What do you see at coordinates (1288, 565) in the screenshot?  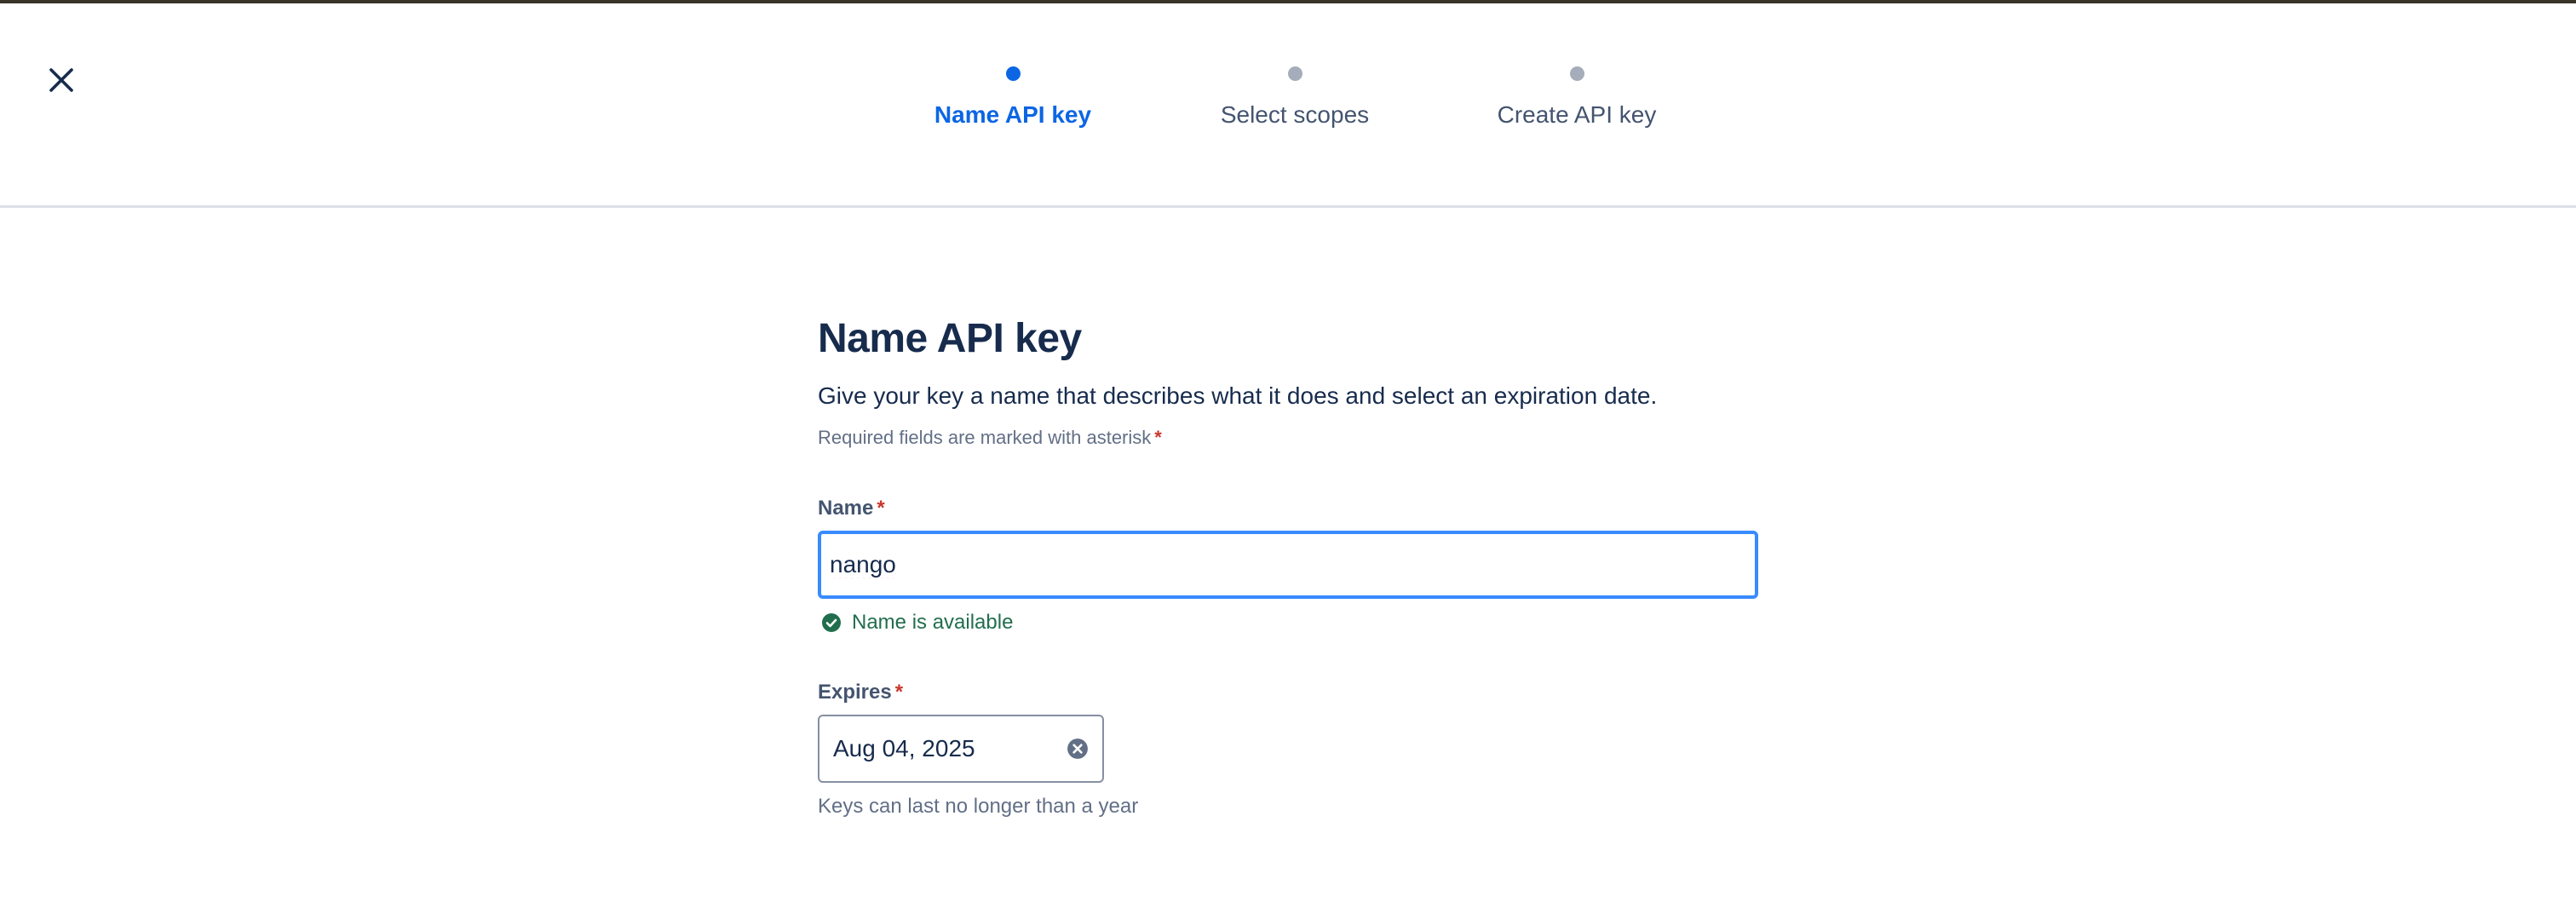 I see `name-input` at bounding box center [1288, 565].